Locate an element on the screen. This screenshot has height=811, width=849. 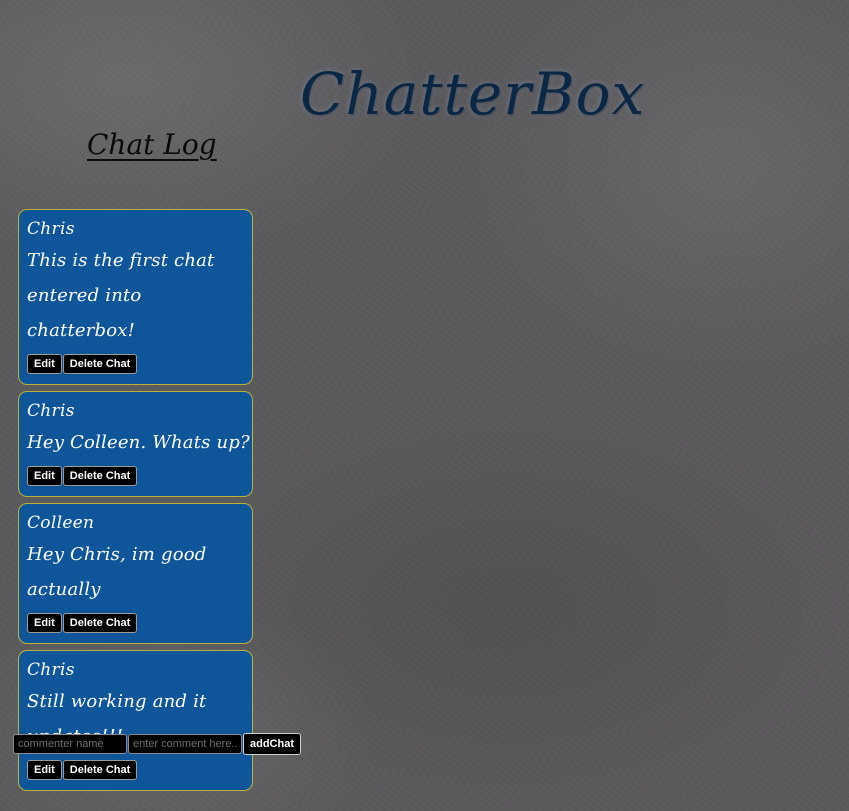
chat-composer: addChat is located at coordinates (157, 744).